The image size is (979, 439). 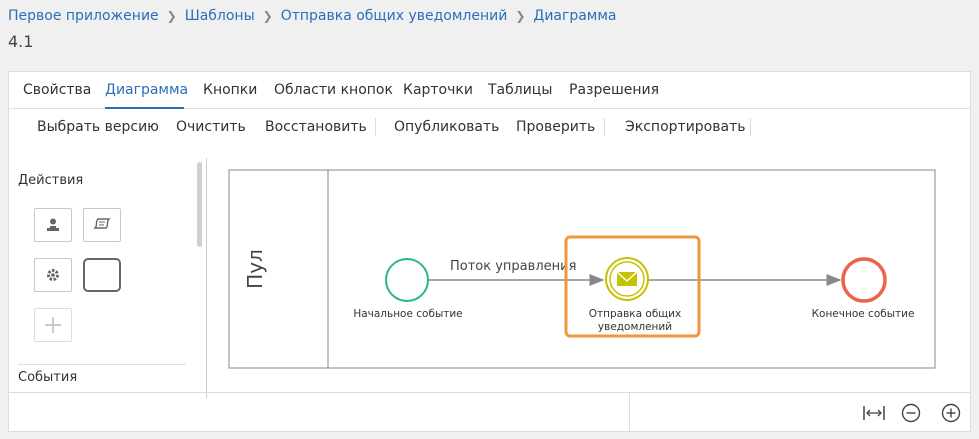 What do you see at coordinates (211, 127) in the screenshot?
I see `clear-button: Очистить` at bounding box center [211, 127].